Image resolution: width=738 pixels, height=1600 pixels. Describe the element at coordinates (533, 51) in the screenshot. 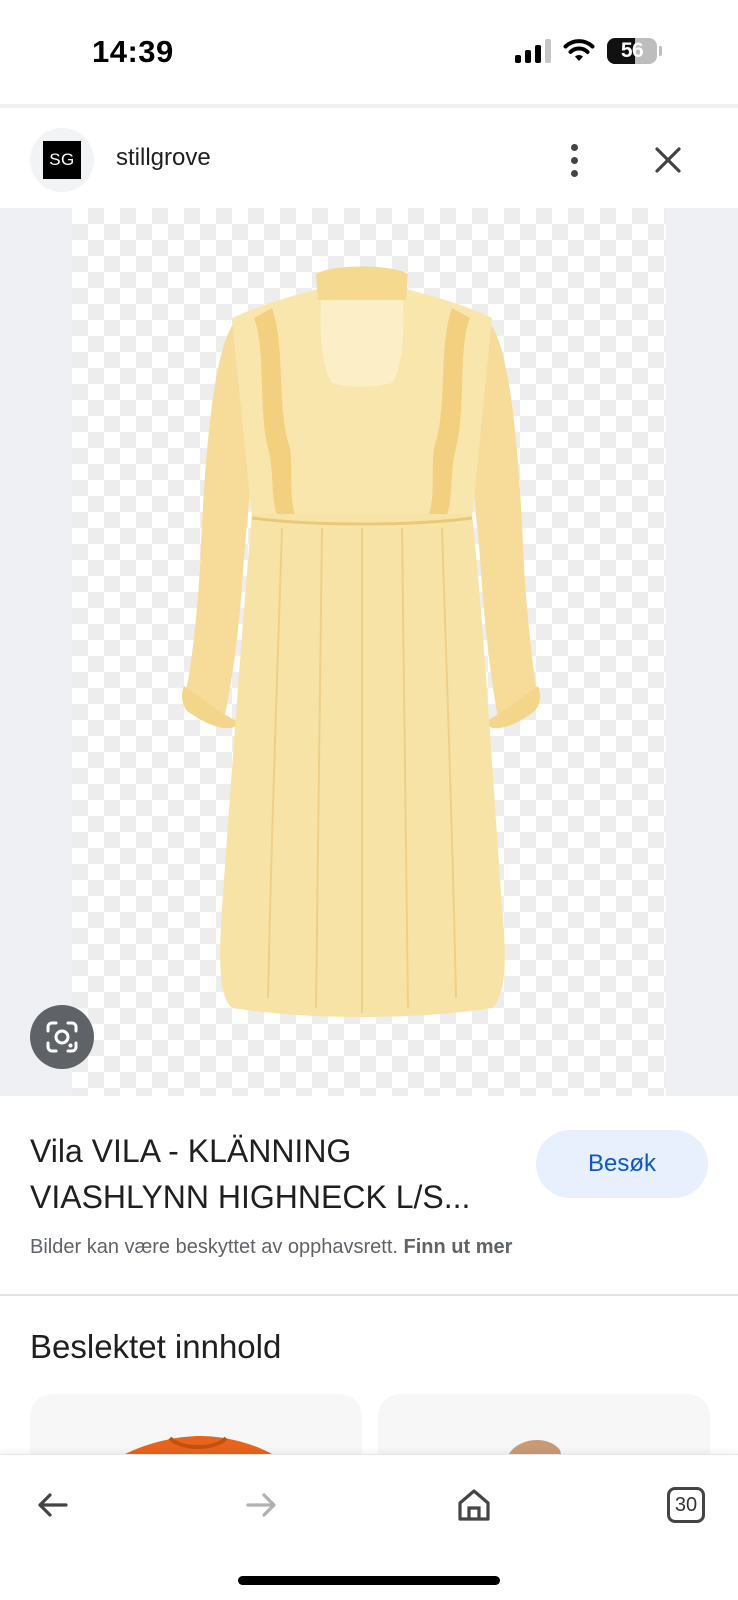

I see `signal-icon` at that location.